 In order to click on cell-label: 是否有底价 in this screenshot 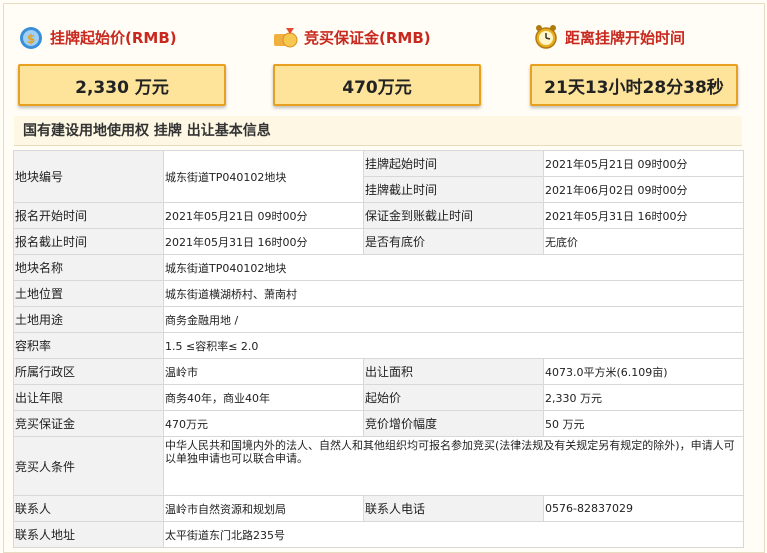, I will do `click(453, 241)`.